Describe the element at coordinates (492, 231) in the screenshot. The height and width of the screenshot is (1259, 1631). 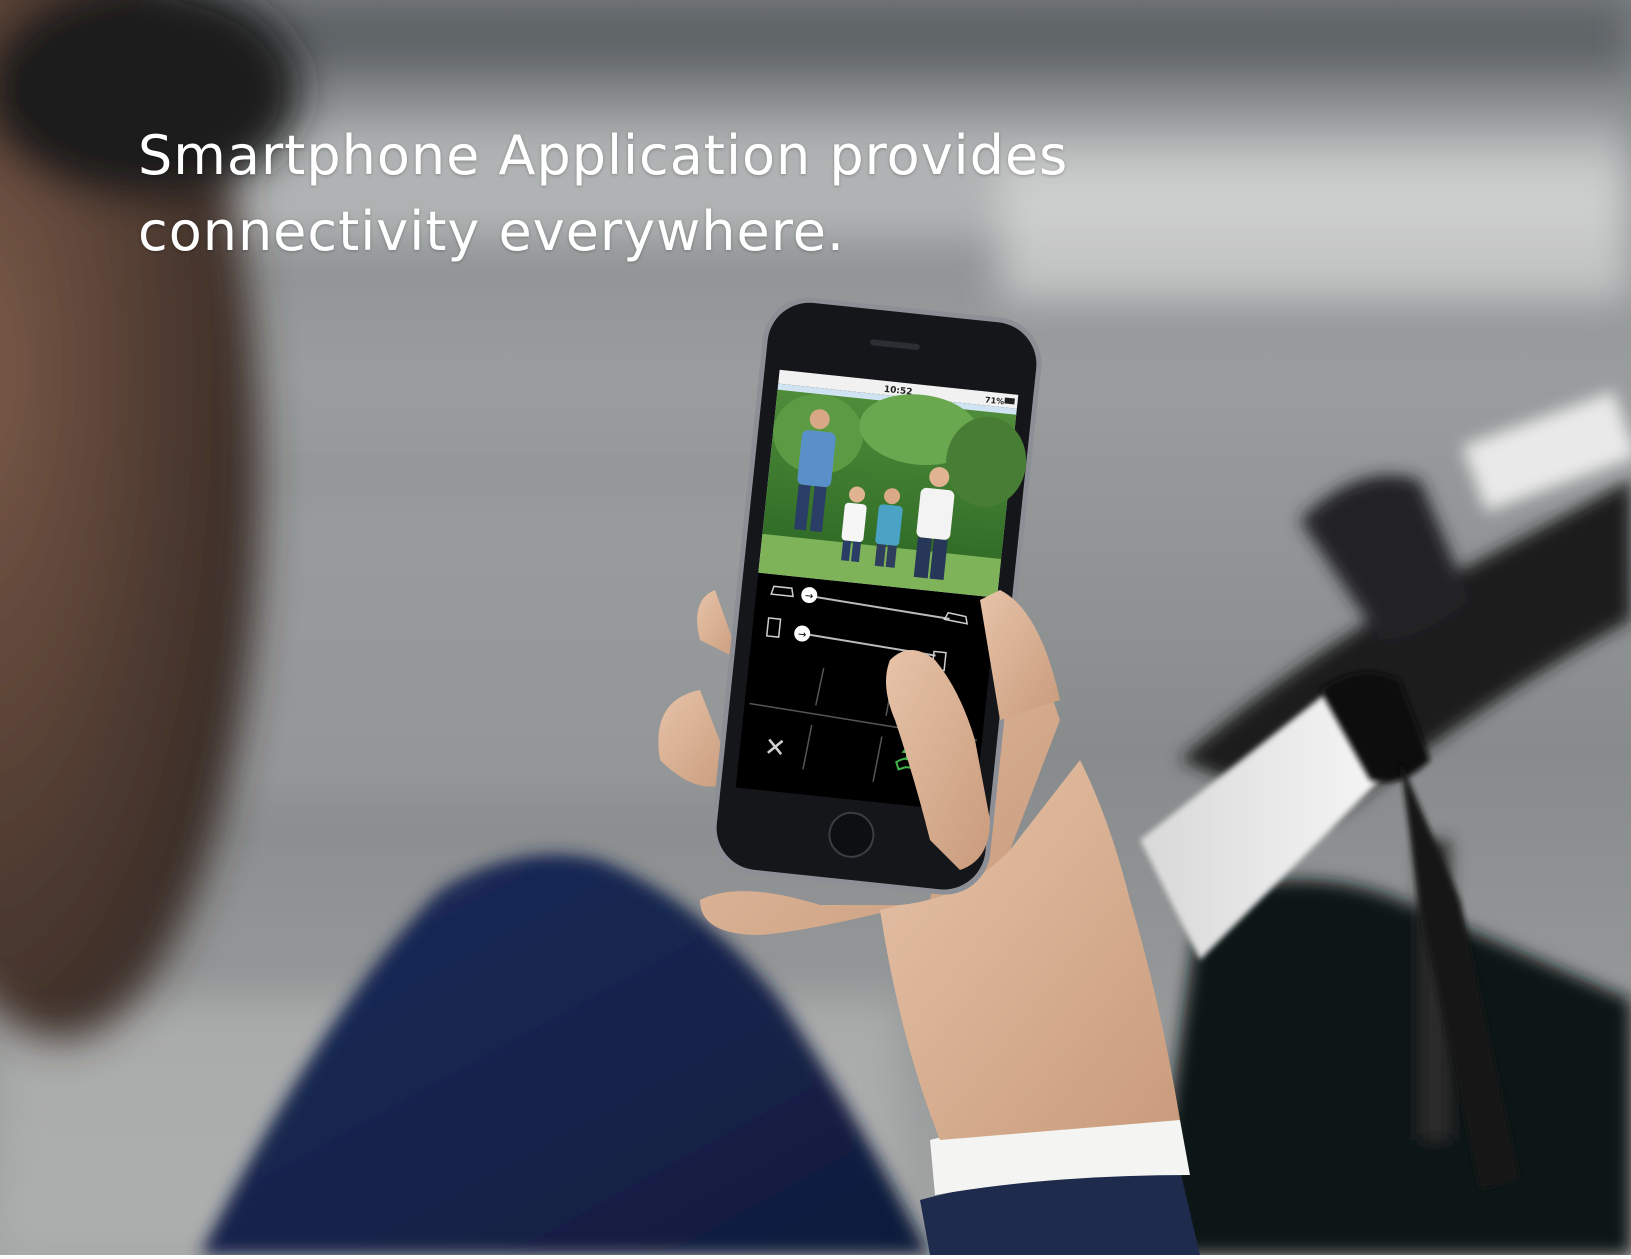
I see `headline-line-2: connectivity everywhere.` at that location.